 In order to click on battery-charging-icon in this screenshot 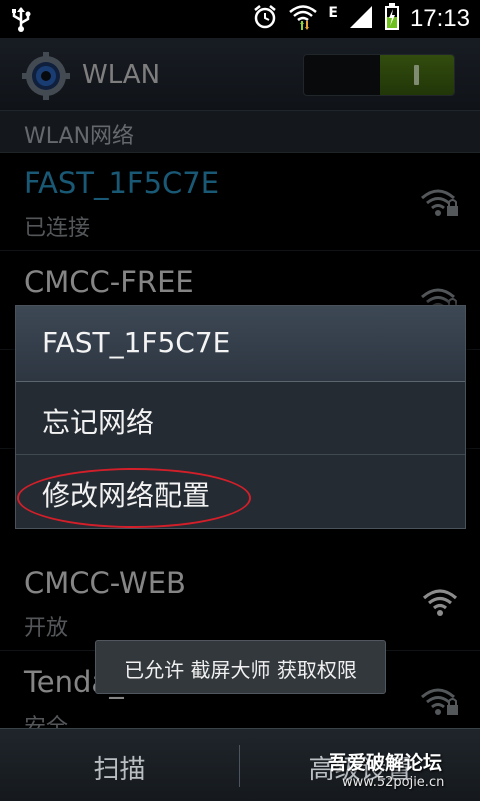, I will do `click(392, 19)`.